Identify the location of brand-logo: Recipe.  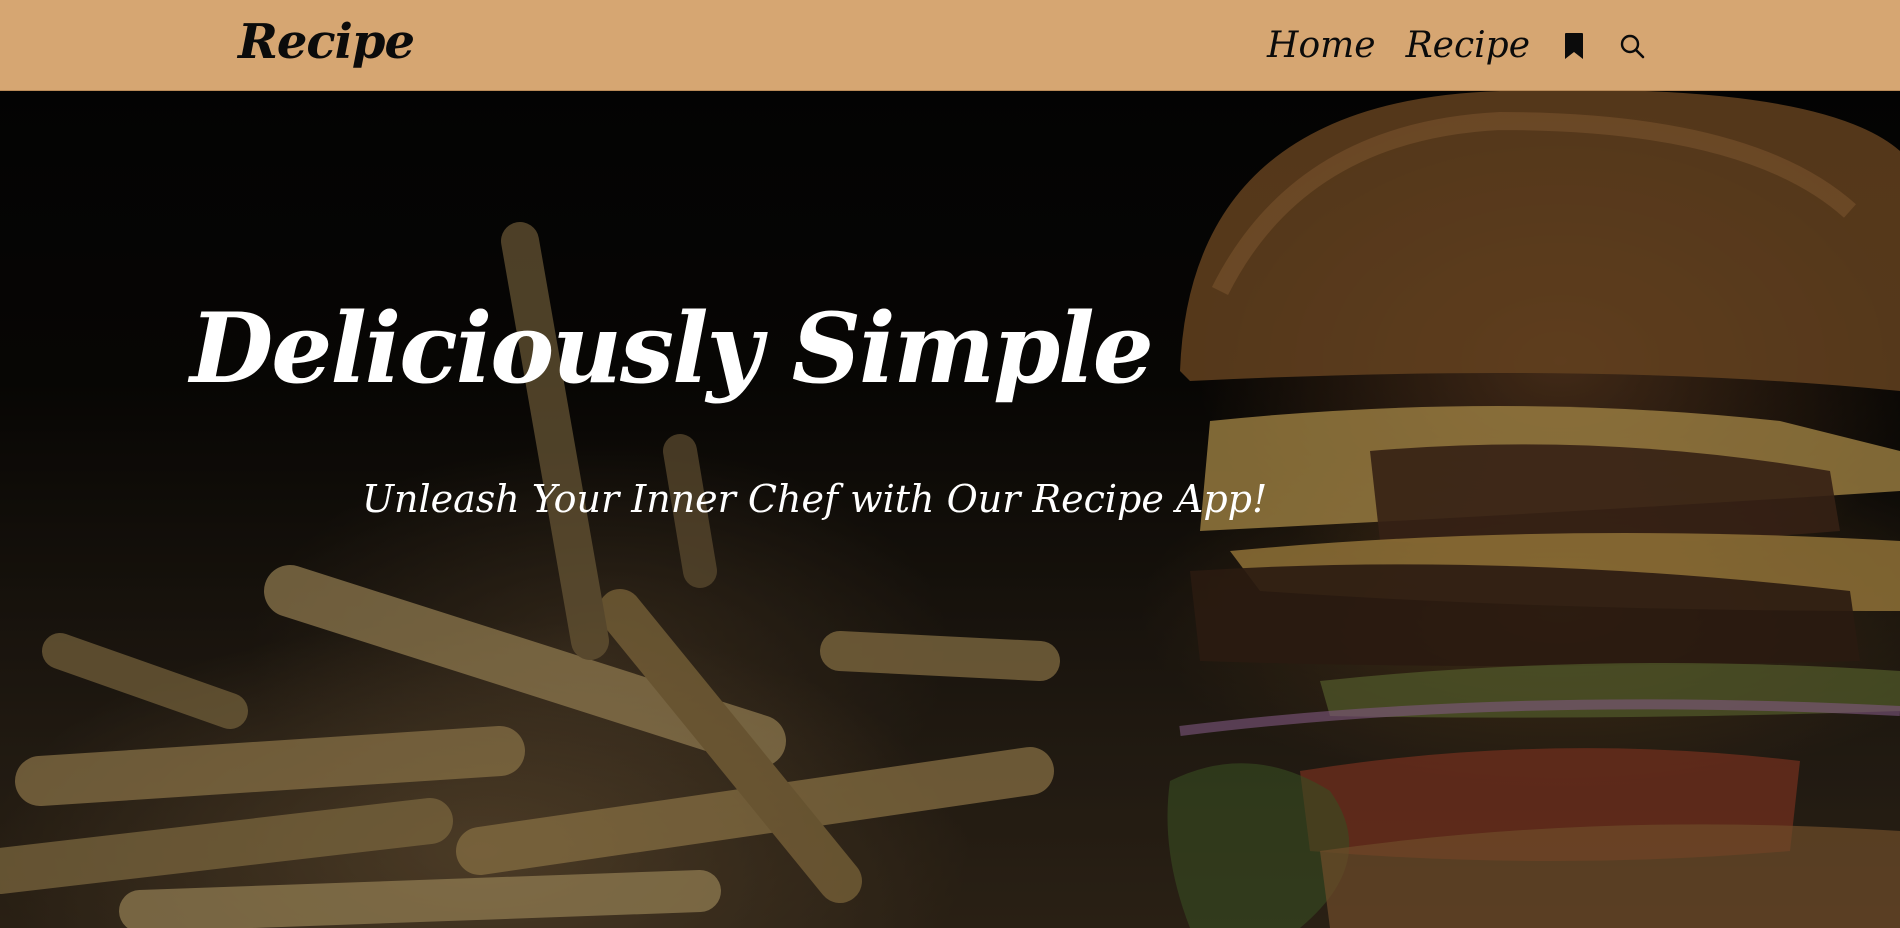
(326, 43).